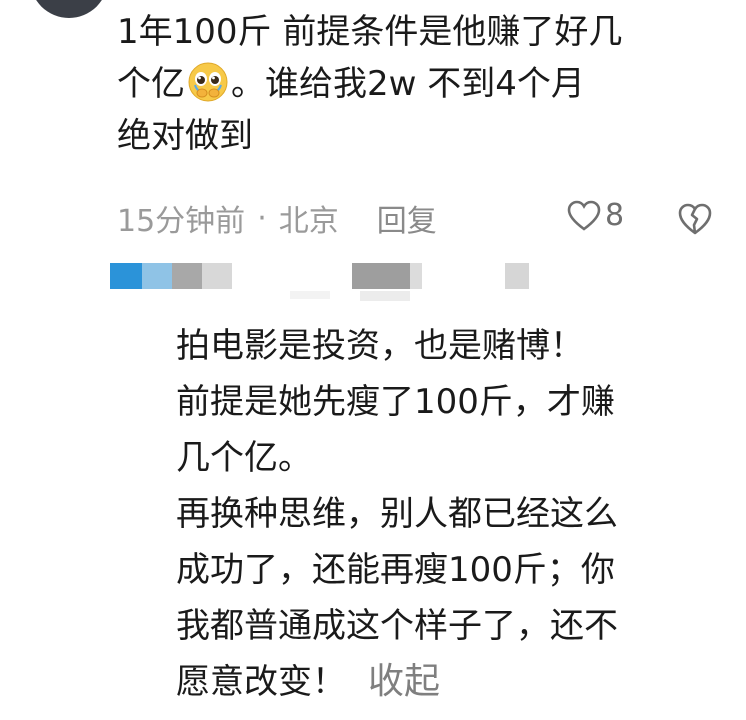 This screenshot has width=746, height=720. Describe the element at coordinates (181, 221) in the screenshot. I see `comment-time: 15分钟前` at that location.